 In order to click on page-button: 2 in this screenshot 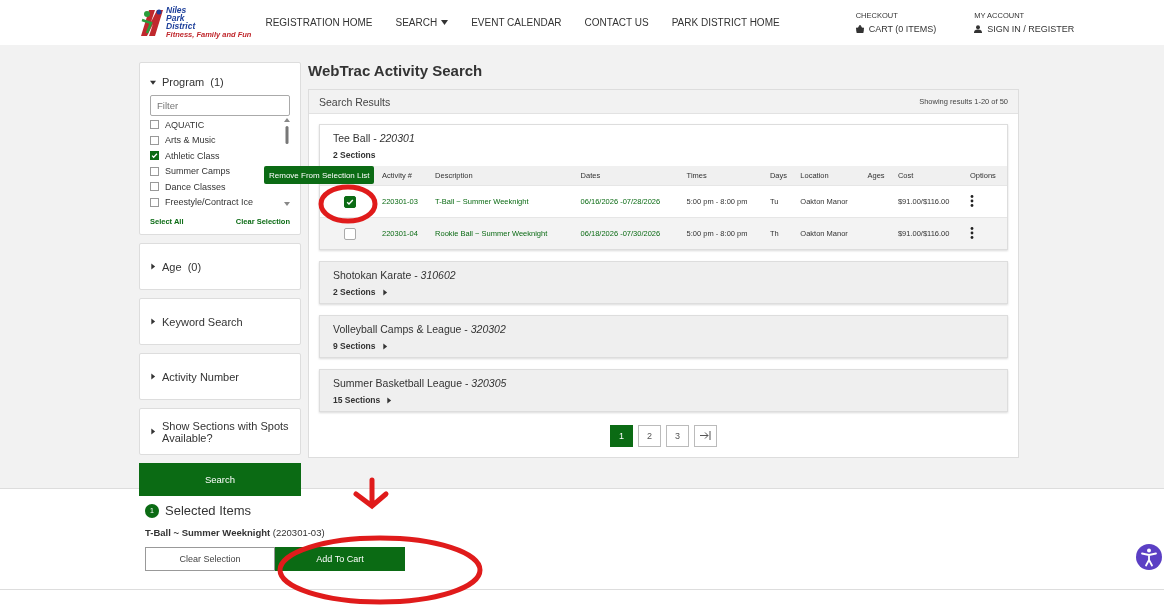, I will do `click(649, 436)`.